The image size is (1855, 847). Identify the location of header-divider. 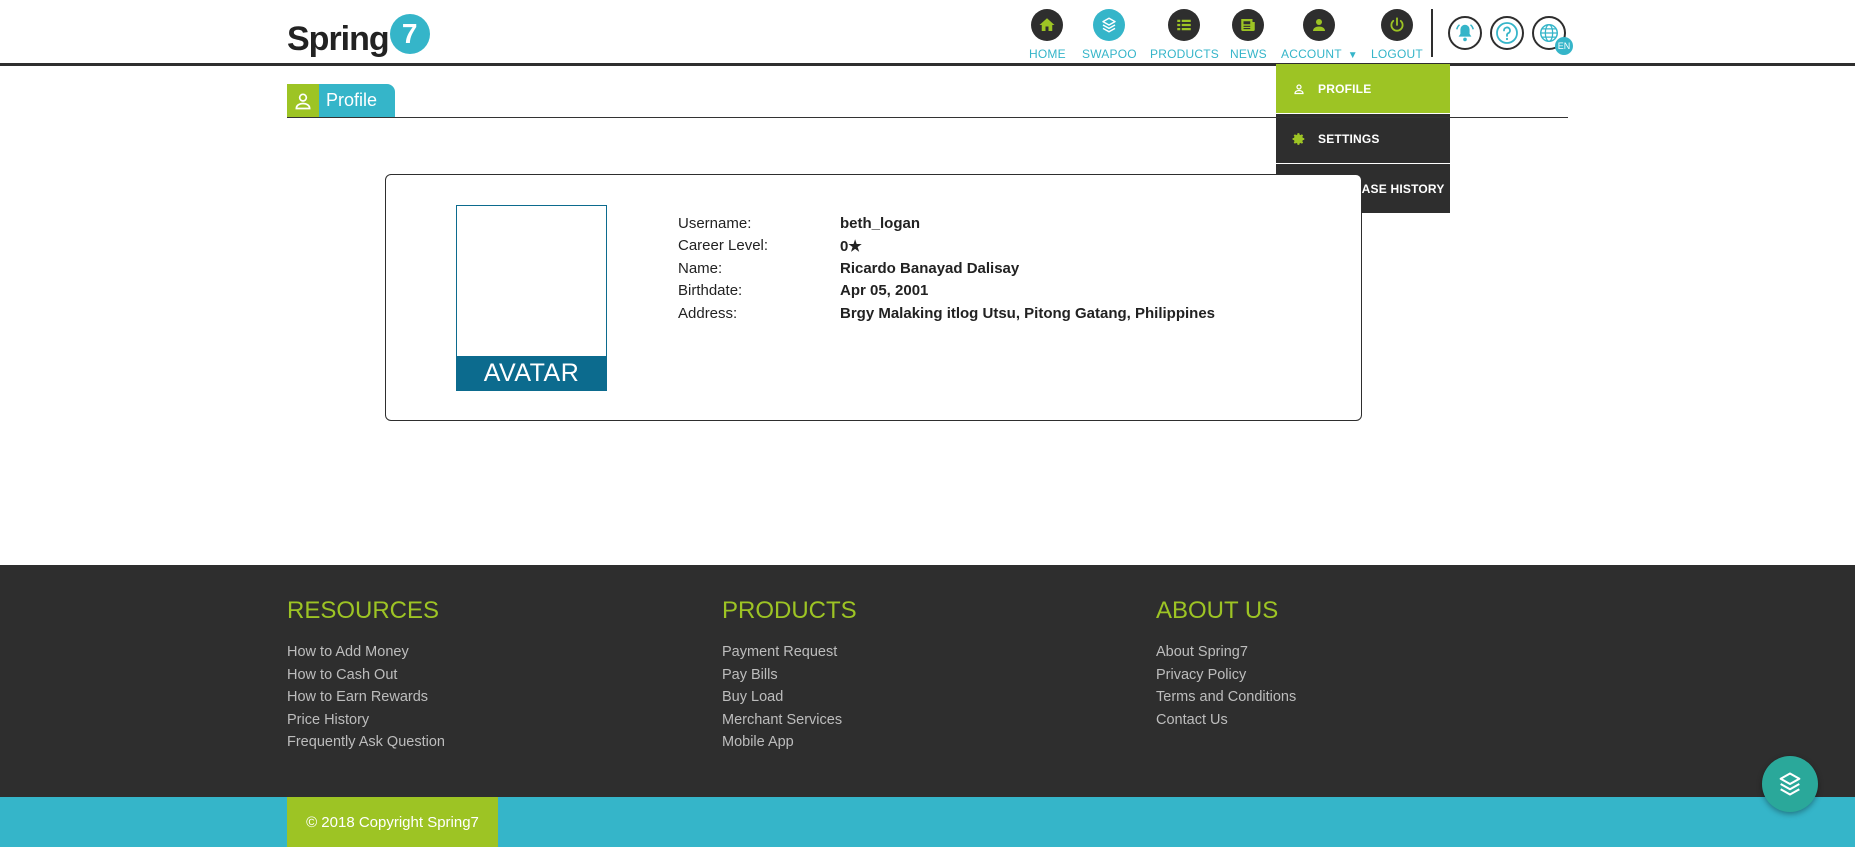
(1432, 33).